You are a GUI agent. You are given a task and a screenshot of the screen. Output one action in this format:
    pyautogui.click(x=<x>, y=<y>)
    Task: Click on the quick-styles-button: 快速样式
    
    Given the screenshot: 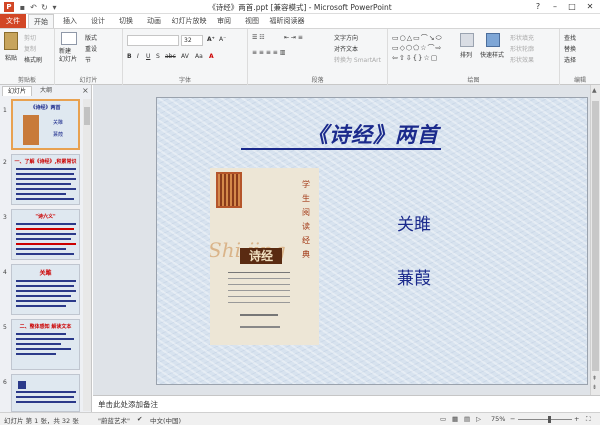 What is the action you would take?
    pyautogui.click(x=492, y=54)
    